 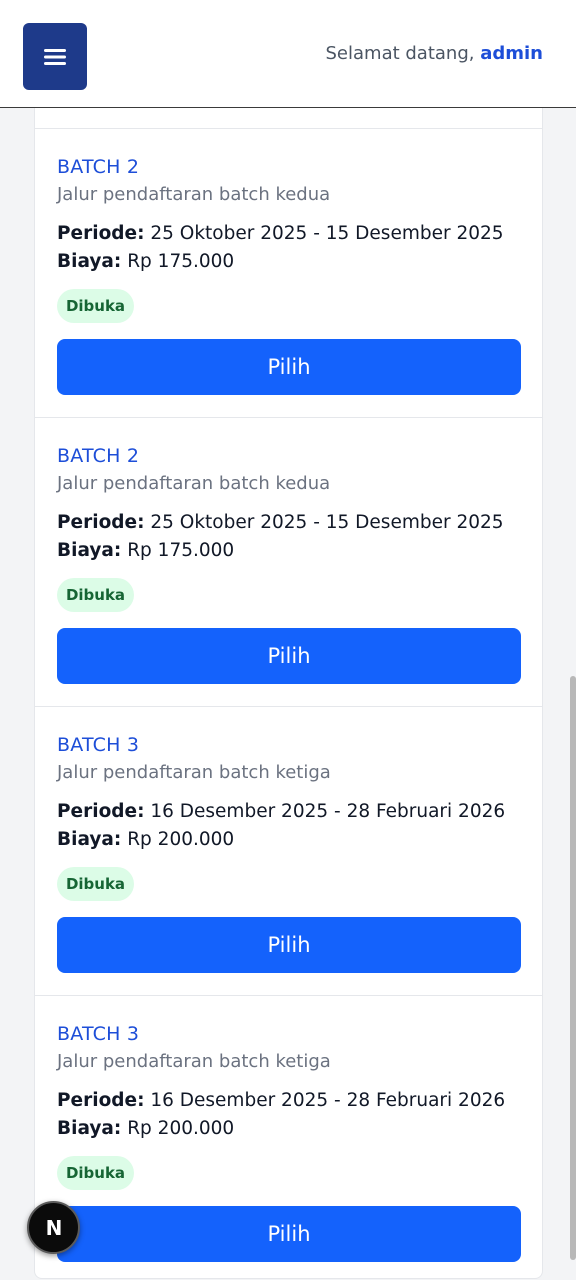 I want to click on hamburger-icon, so click(x=55, y=56).